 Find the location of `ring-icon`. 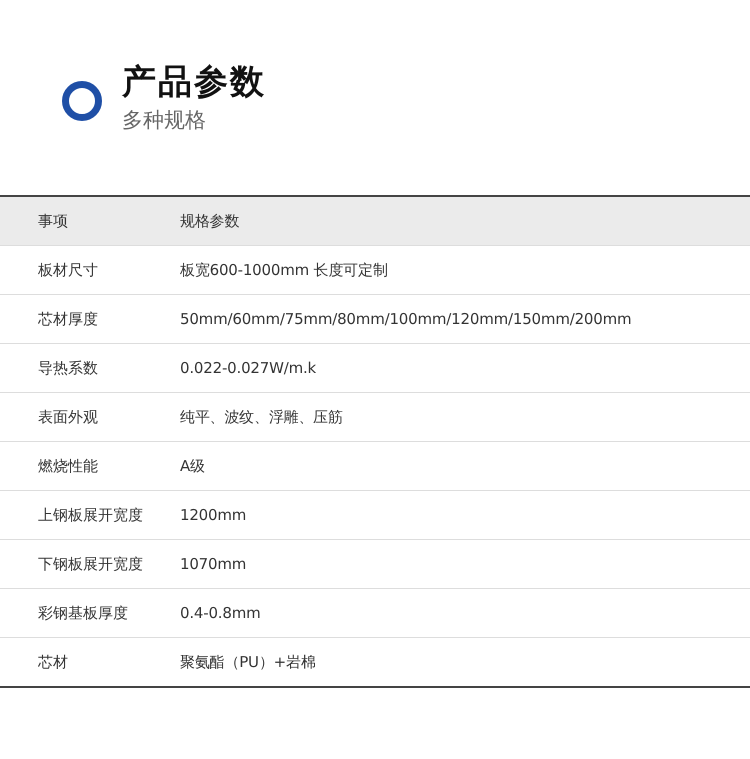

ring-icon is located at coordinates (82, 100).